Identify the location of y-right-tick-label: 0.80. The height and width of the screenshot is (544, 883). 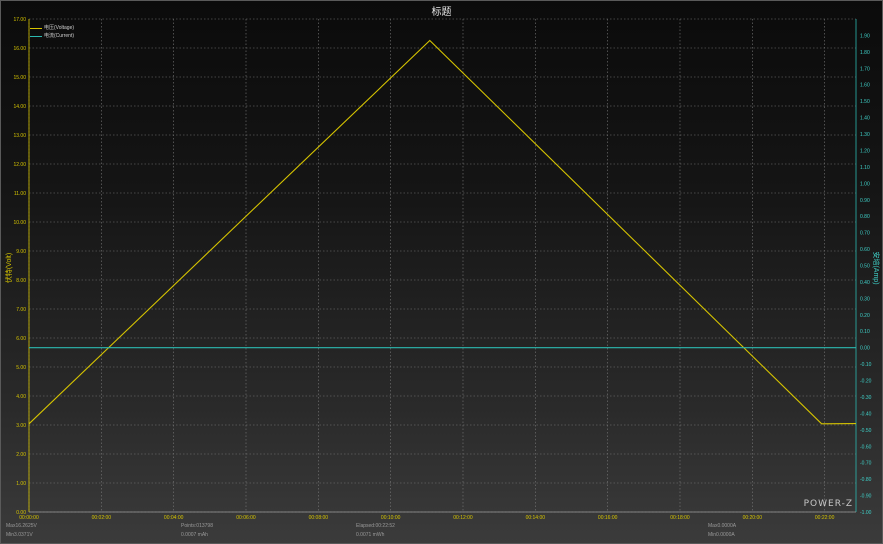
(865, 217).